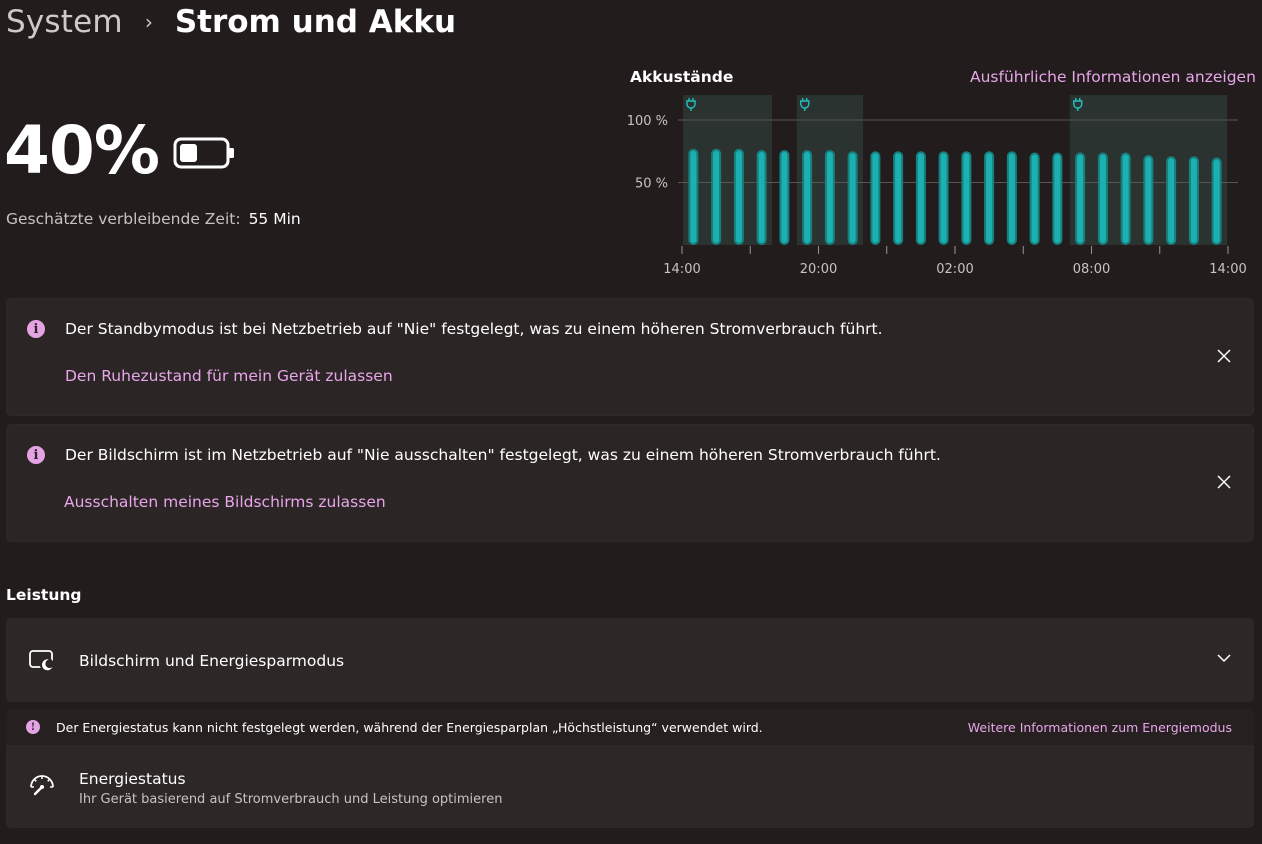  What do you see at coordinates (42, 785) in the screenshot?
I see `gauge-icon` at bounding box center [42, 785].